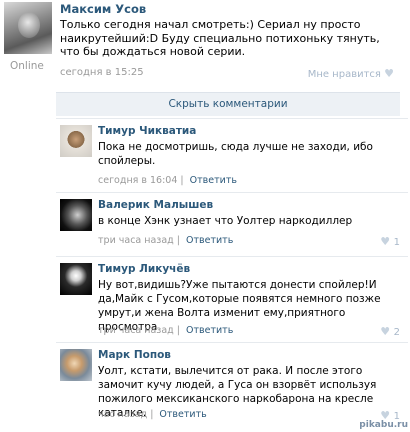 This screenshot has width=410, height=432. I want to click on like-button: Мне нравится ♥, so click(351, 73).